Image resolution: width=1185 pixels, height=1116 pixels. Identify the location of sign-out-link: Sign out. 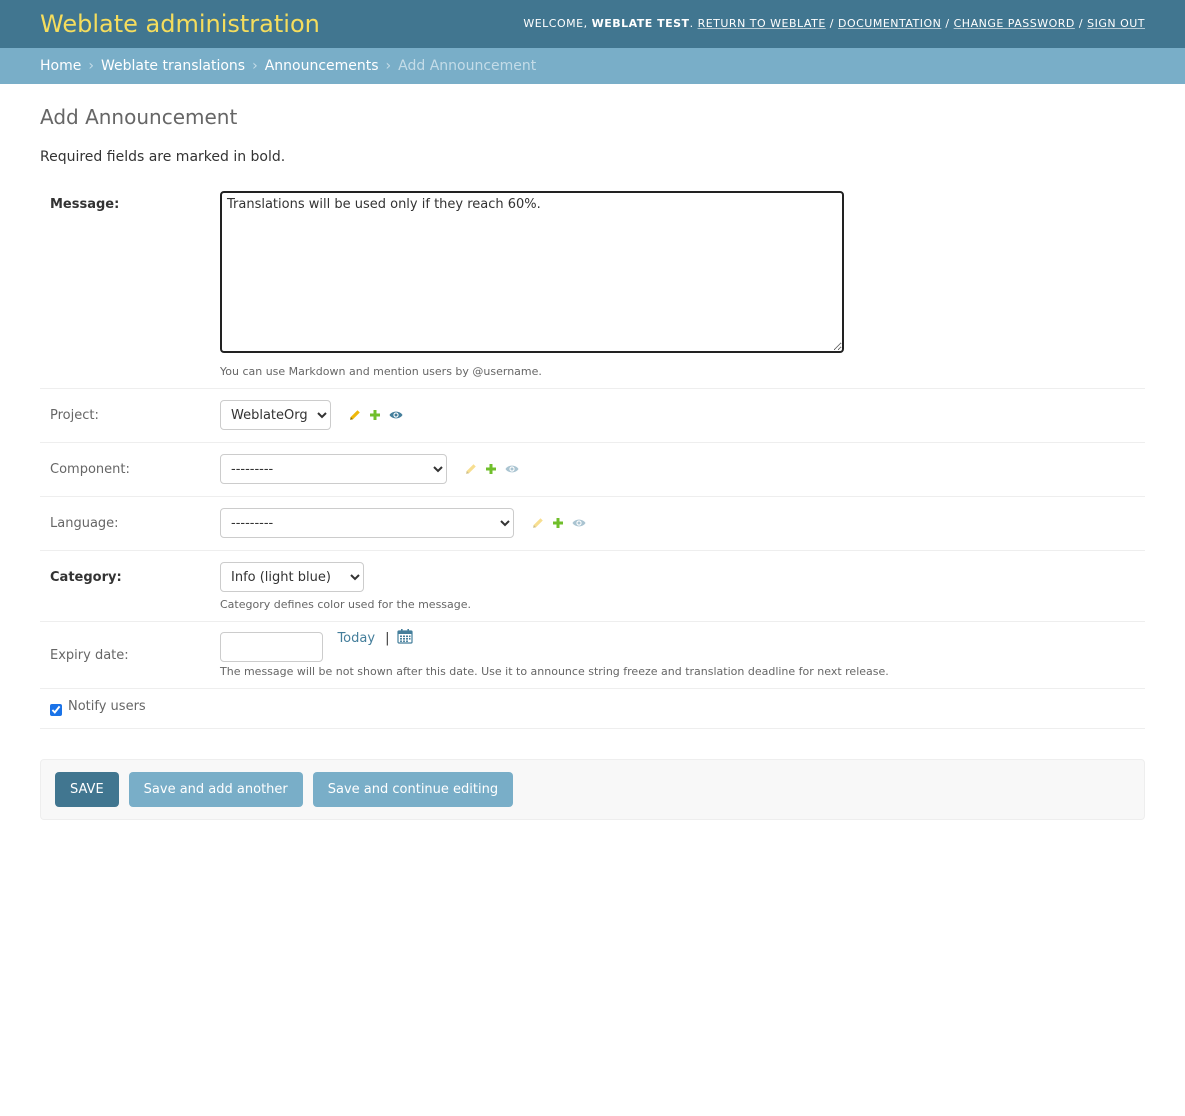
(1116, 23).